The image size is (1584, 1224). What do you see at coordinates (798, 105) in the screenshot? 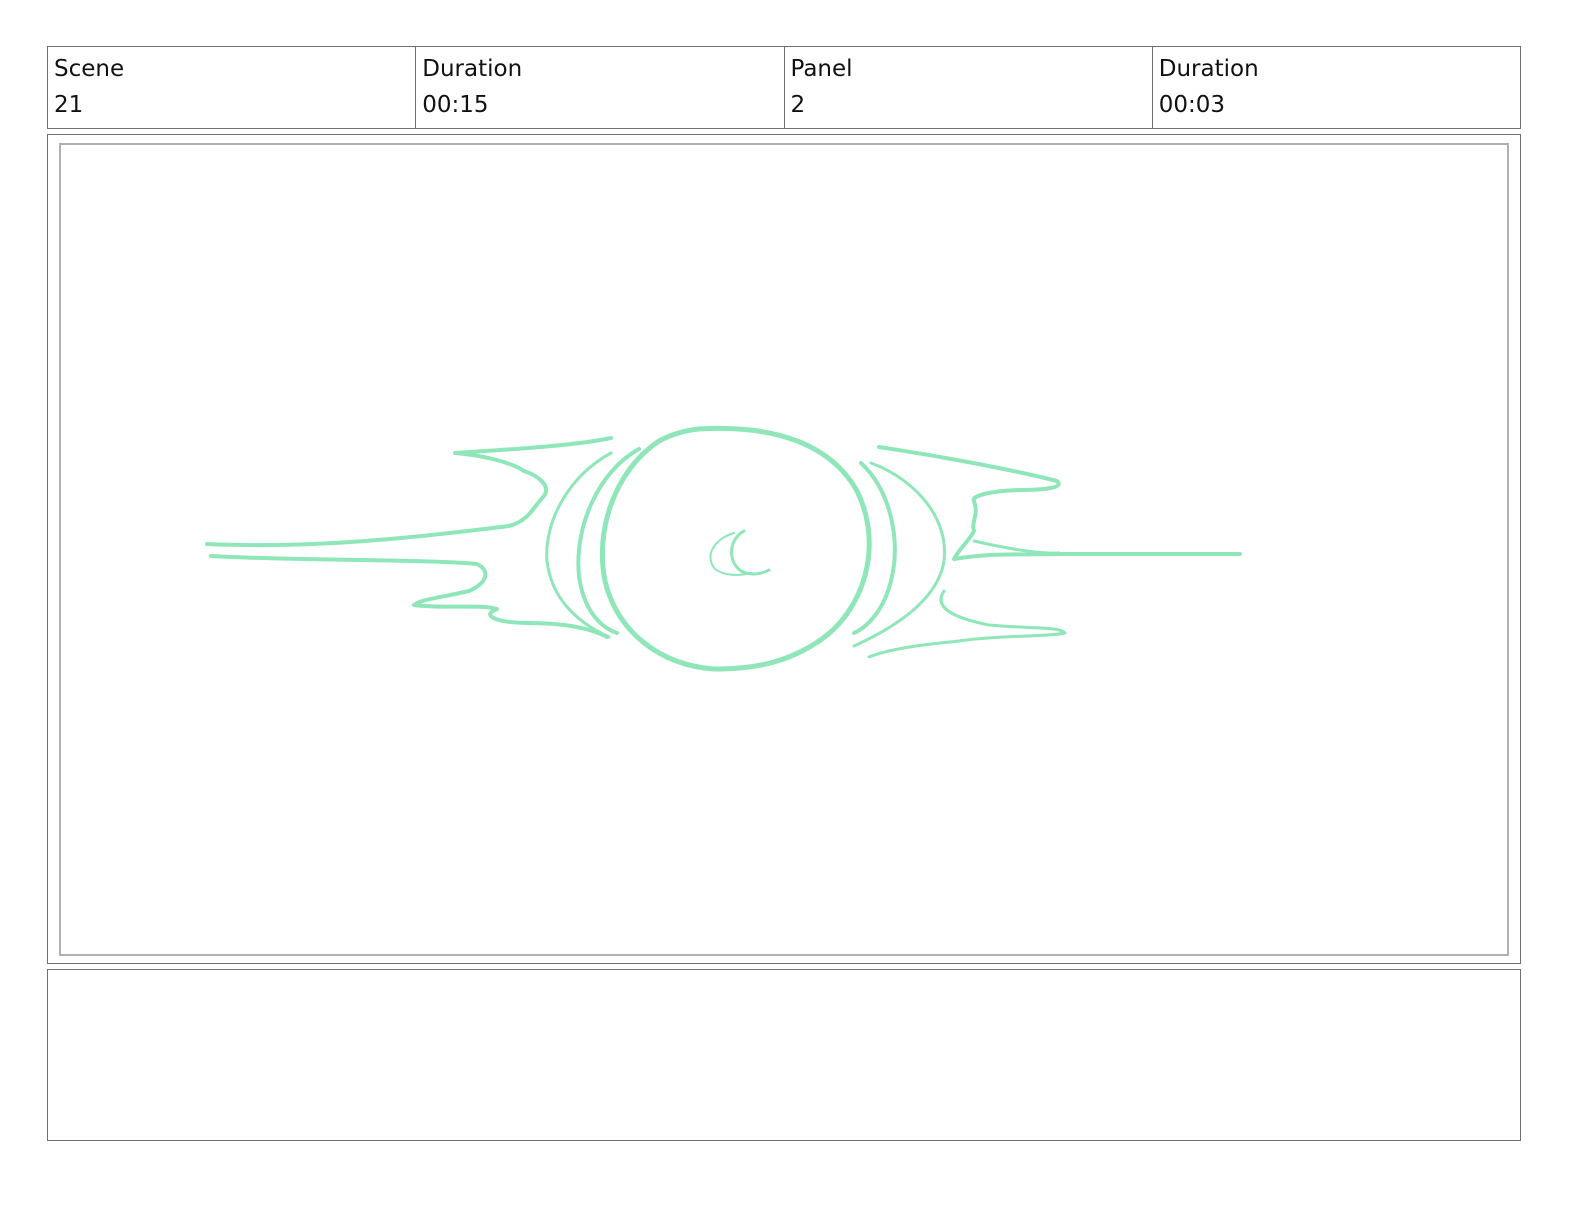
I see `panel-number: 2` at bounding box center [798, 105].